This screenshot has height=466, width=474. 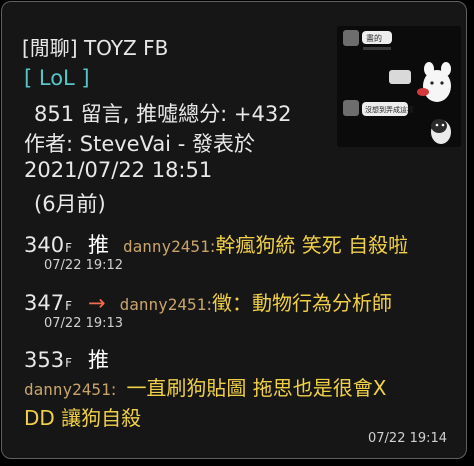 I want to click on comment-content: 徵：動物行為分析師, so click(x=302, y=303).